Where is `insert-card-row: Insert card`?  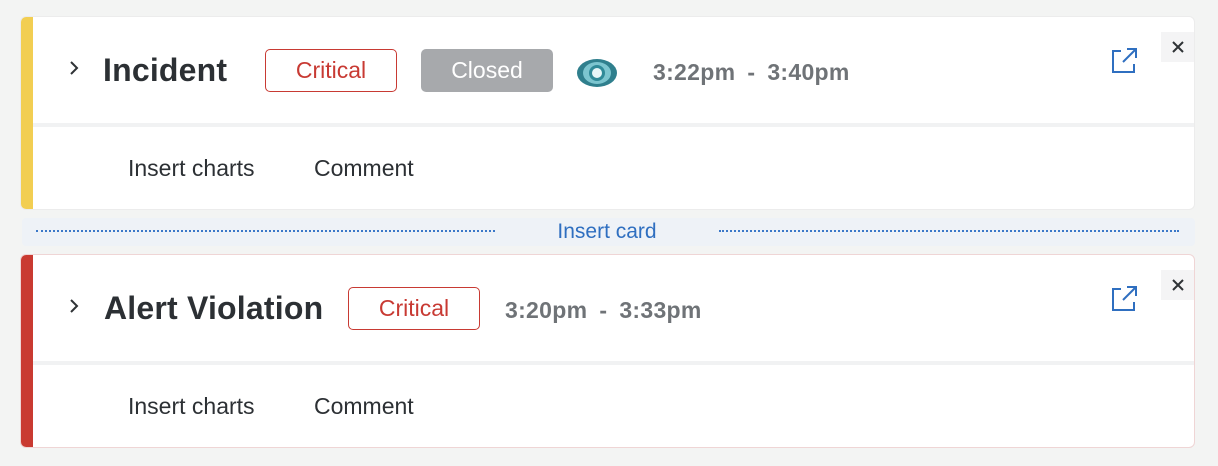 insert-card-row: Insert card is located at coordinates (608, 232).